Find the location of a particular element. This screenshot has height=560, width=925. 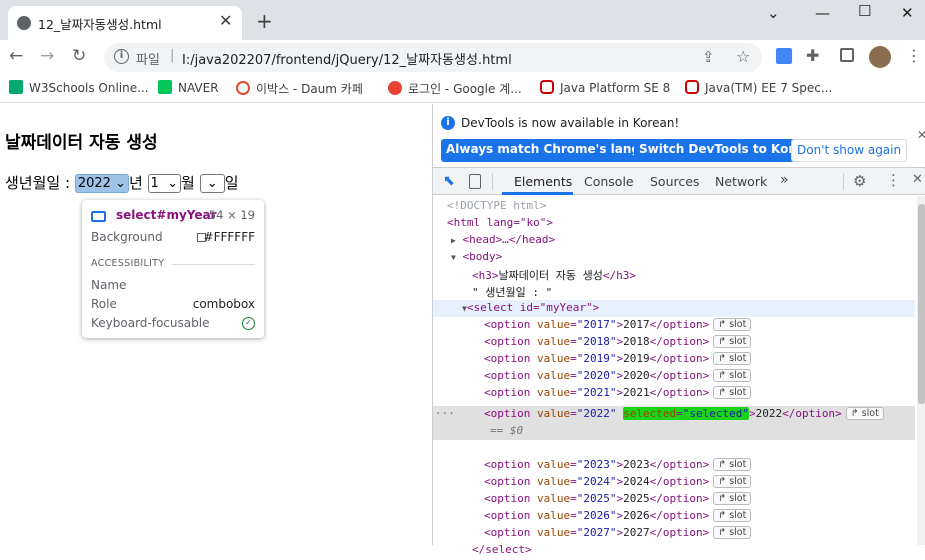

window-close-icon: ✕ is located at coordinates (907, 13).